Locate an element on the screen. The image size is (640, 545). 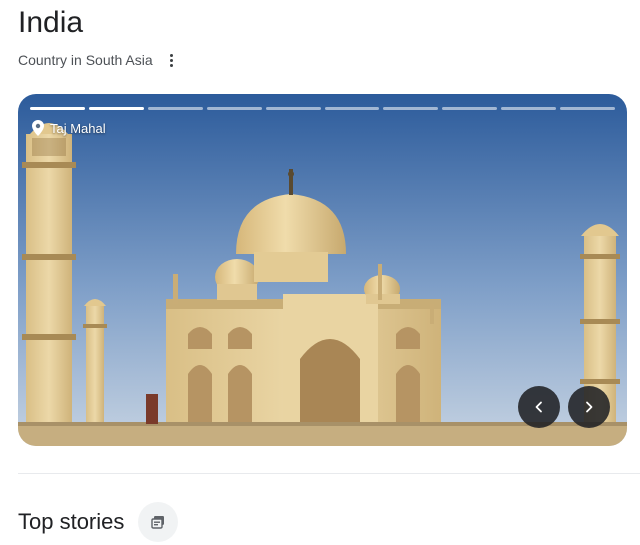
section-divider is located at coordinates (329, 473).